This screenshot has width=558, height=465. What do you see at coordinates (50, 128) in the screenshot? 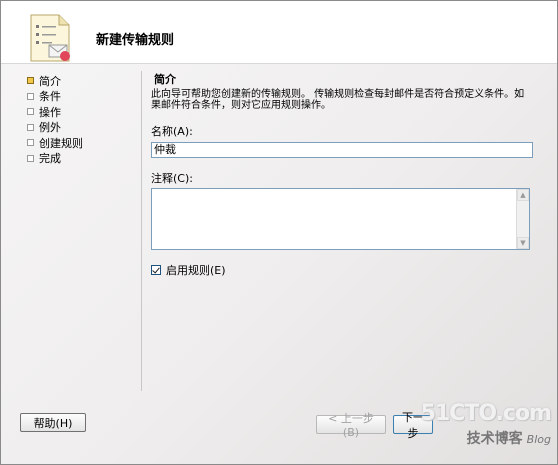
I see `step-label: 例外` at bounding box center [50, 128].